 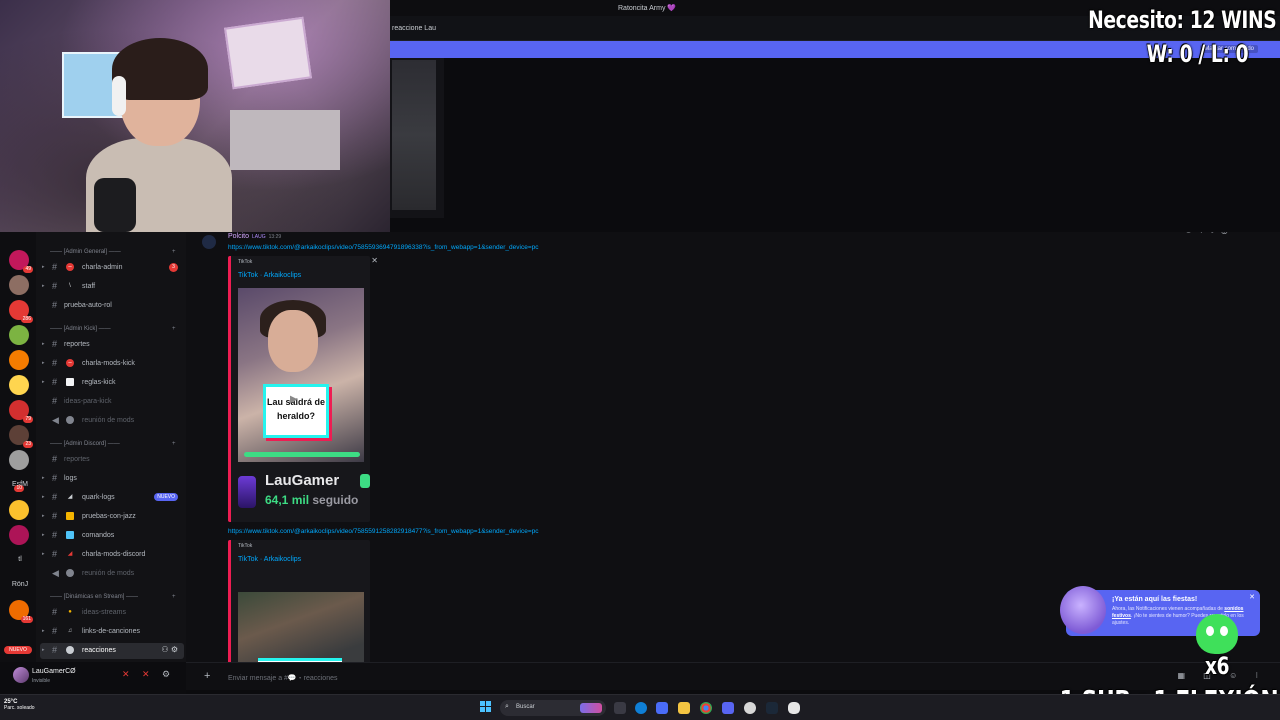 What do you see at coordinates (112, 651) in the screenshot?
I see `channel-reacciones: ▸ # reacciones ⚇ ⚙` at bounding box center [112, 651].